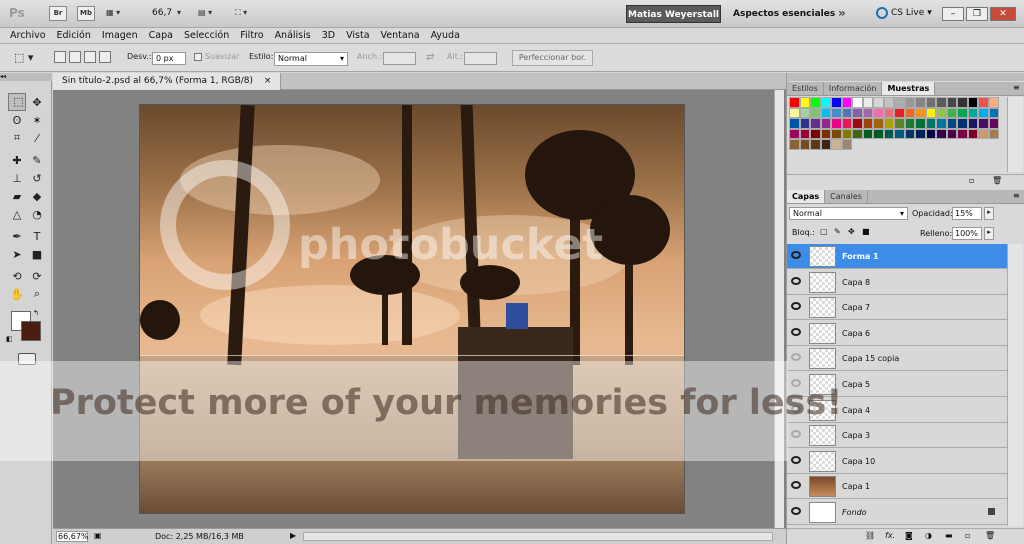 The image size is (1024, 544). Describe the element at coordinates (293, 35) in the screenshot. I see `menu-item-analisis: Análisis` at that location.